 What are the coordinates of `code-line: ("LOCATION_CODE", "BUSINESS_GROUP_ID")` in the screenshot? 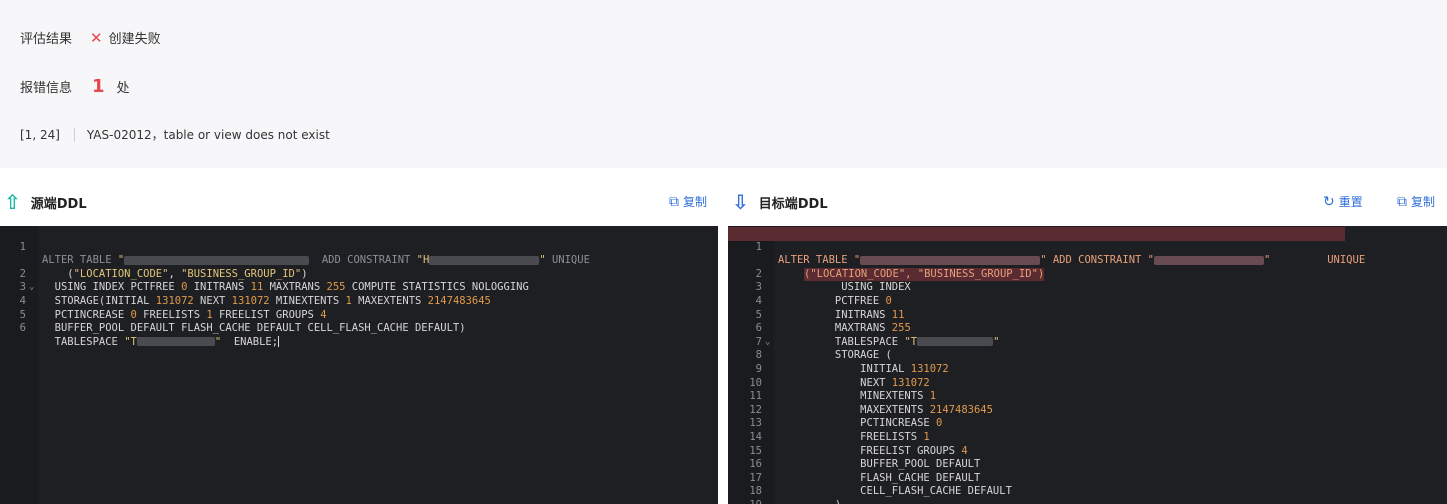 It's located at (175, 273).